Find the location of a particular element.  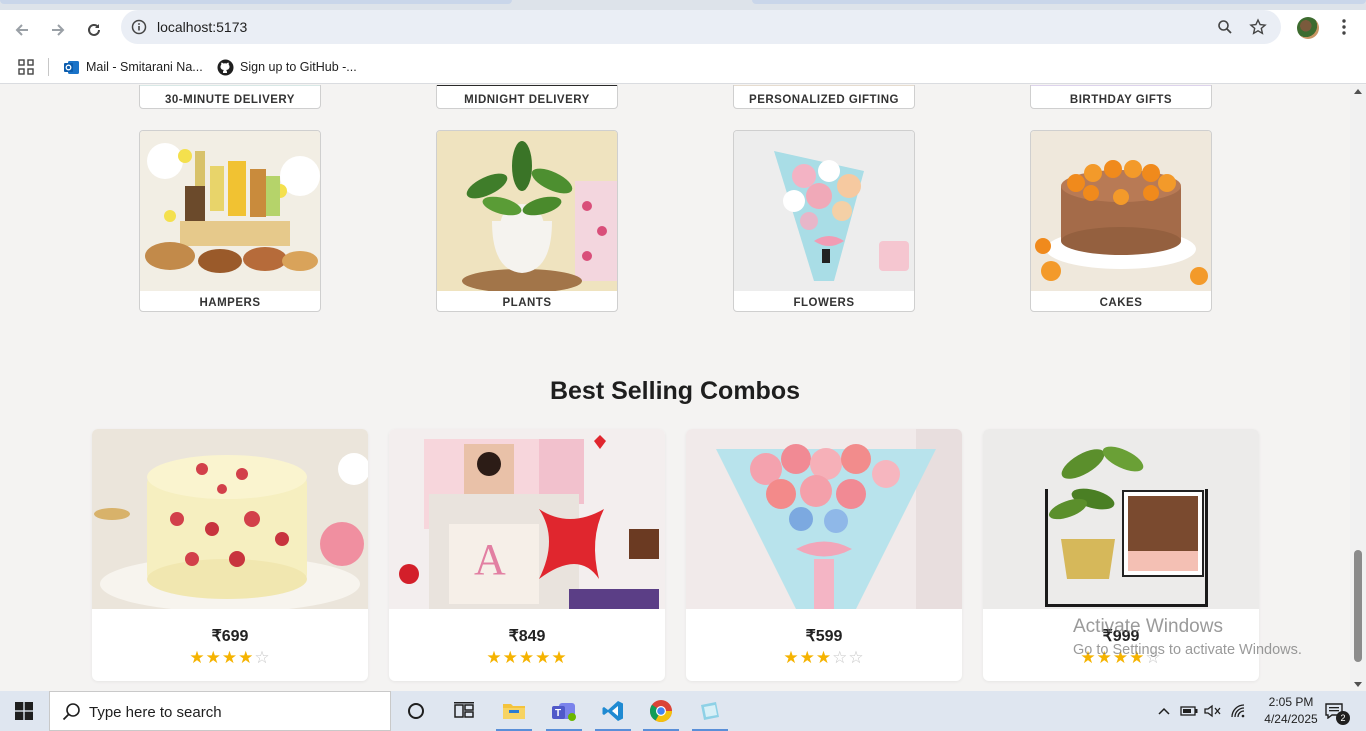

combo-card-heart-cake: ₹699 ★★★★☆ is located at coordinates (230, 555).